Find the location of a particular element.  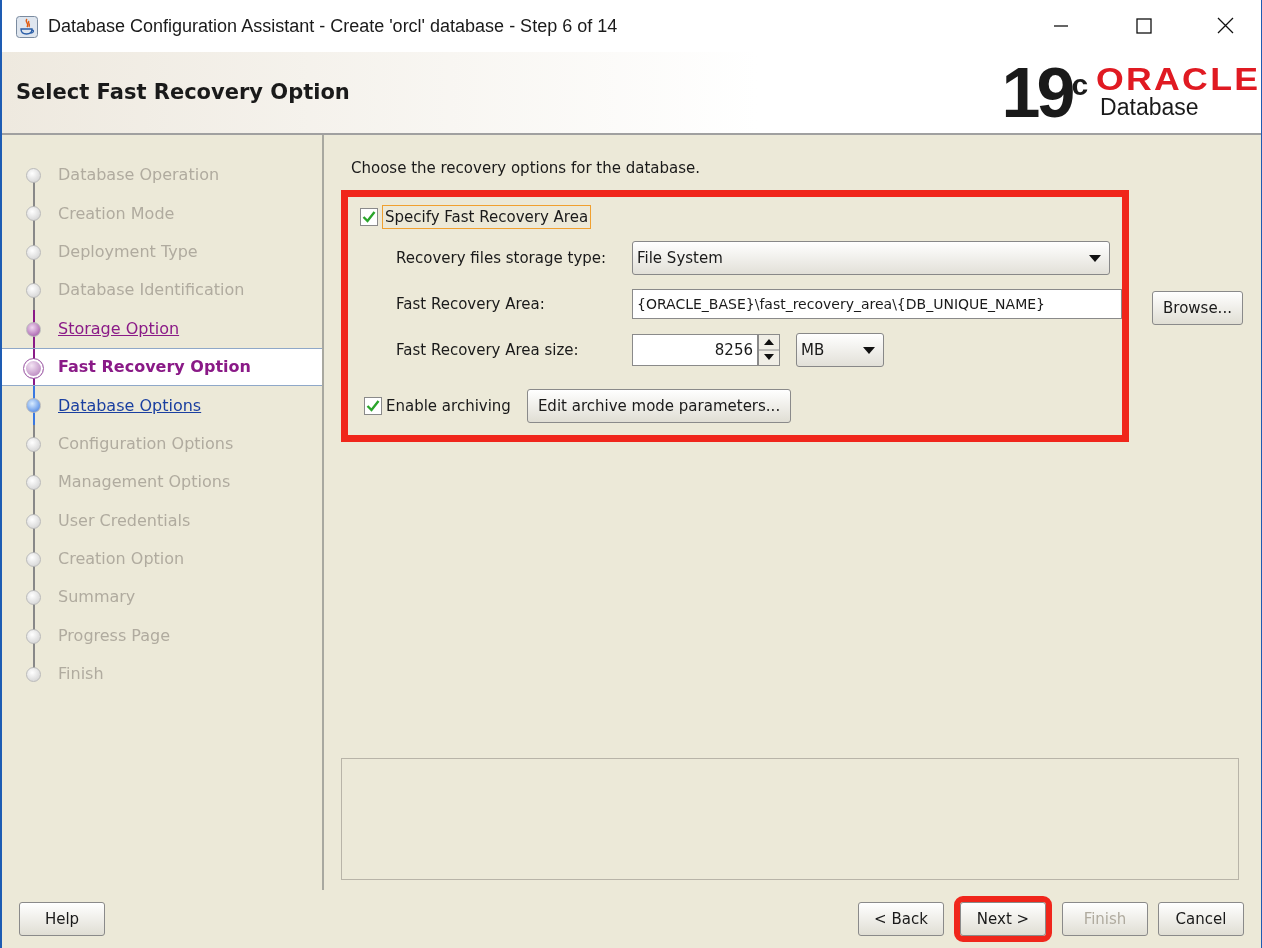

dialog-button: Cancel is located at coordinates (1201, 919).